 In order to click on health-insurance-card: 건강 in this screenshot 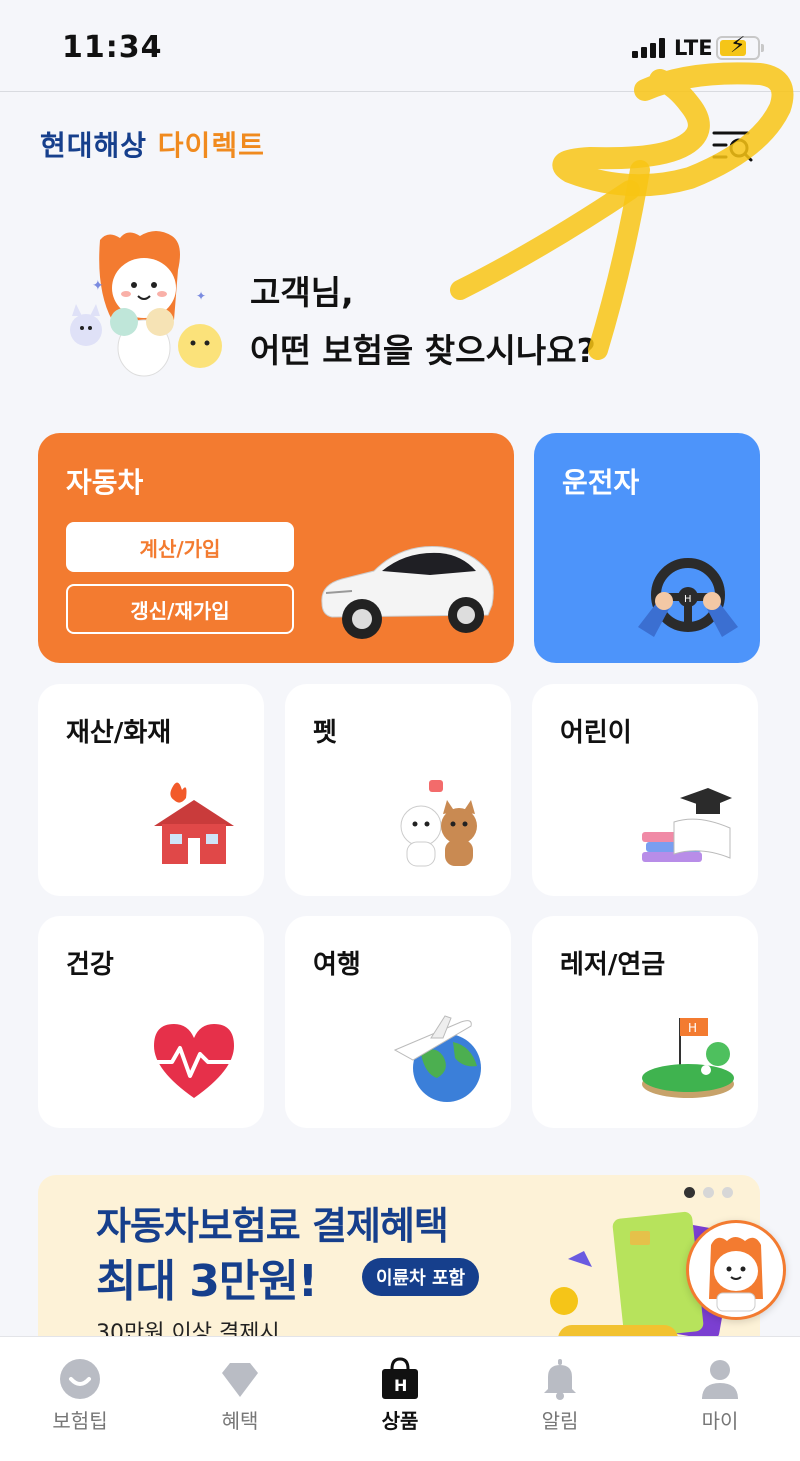, I will do `click(151, 1022)`.